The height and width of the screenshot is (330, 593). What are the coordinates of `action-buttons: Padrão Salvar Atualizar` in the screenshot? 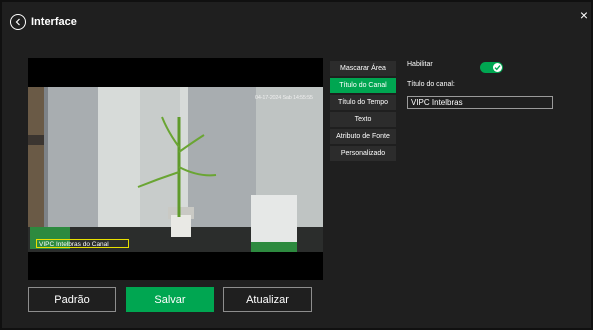 It's located at (170, 299).